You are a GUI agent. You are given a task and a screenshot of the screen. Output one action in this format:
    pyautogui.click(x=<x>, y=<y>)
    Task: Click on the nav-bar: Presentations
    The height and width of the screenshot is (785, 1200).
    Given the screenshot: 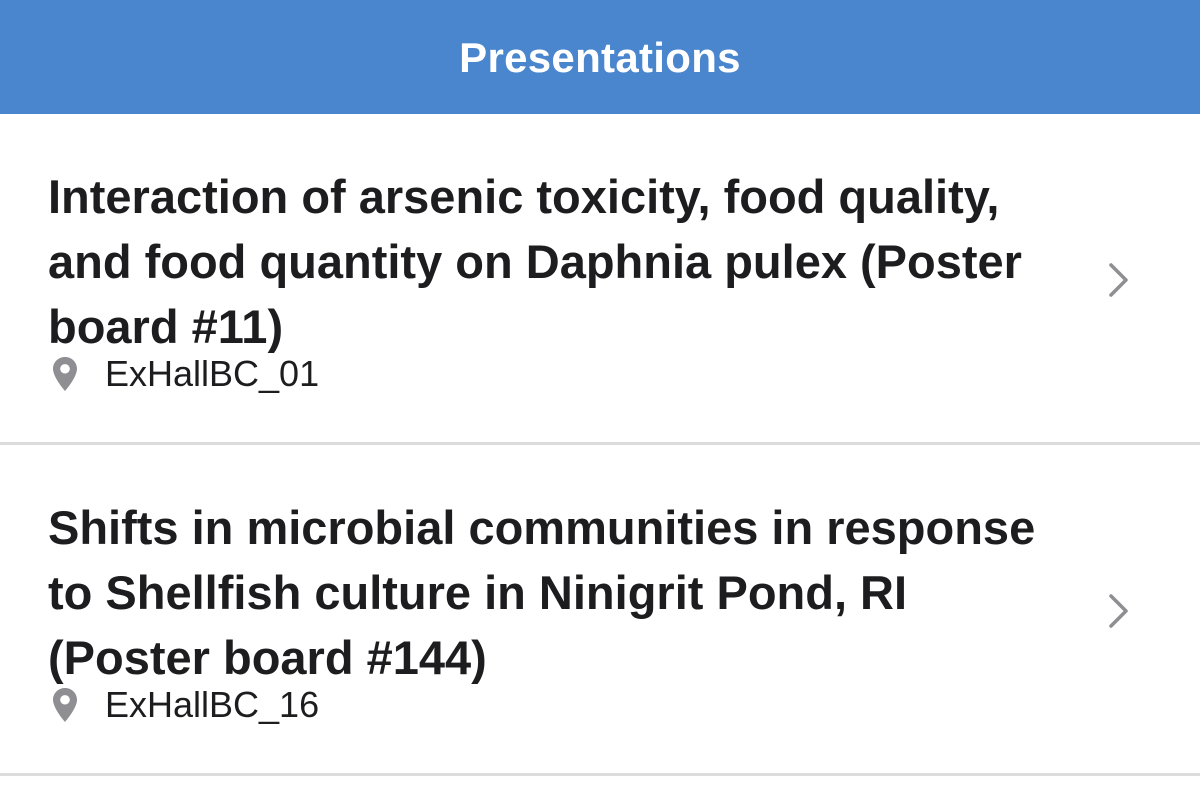 What is the action you would take?
    pyautogui.click(x=600, y=57)
    